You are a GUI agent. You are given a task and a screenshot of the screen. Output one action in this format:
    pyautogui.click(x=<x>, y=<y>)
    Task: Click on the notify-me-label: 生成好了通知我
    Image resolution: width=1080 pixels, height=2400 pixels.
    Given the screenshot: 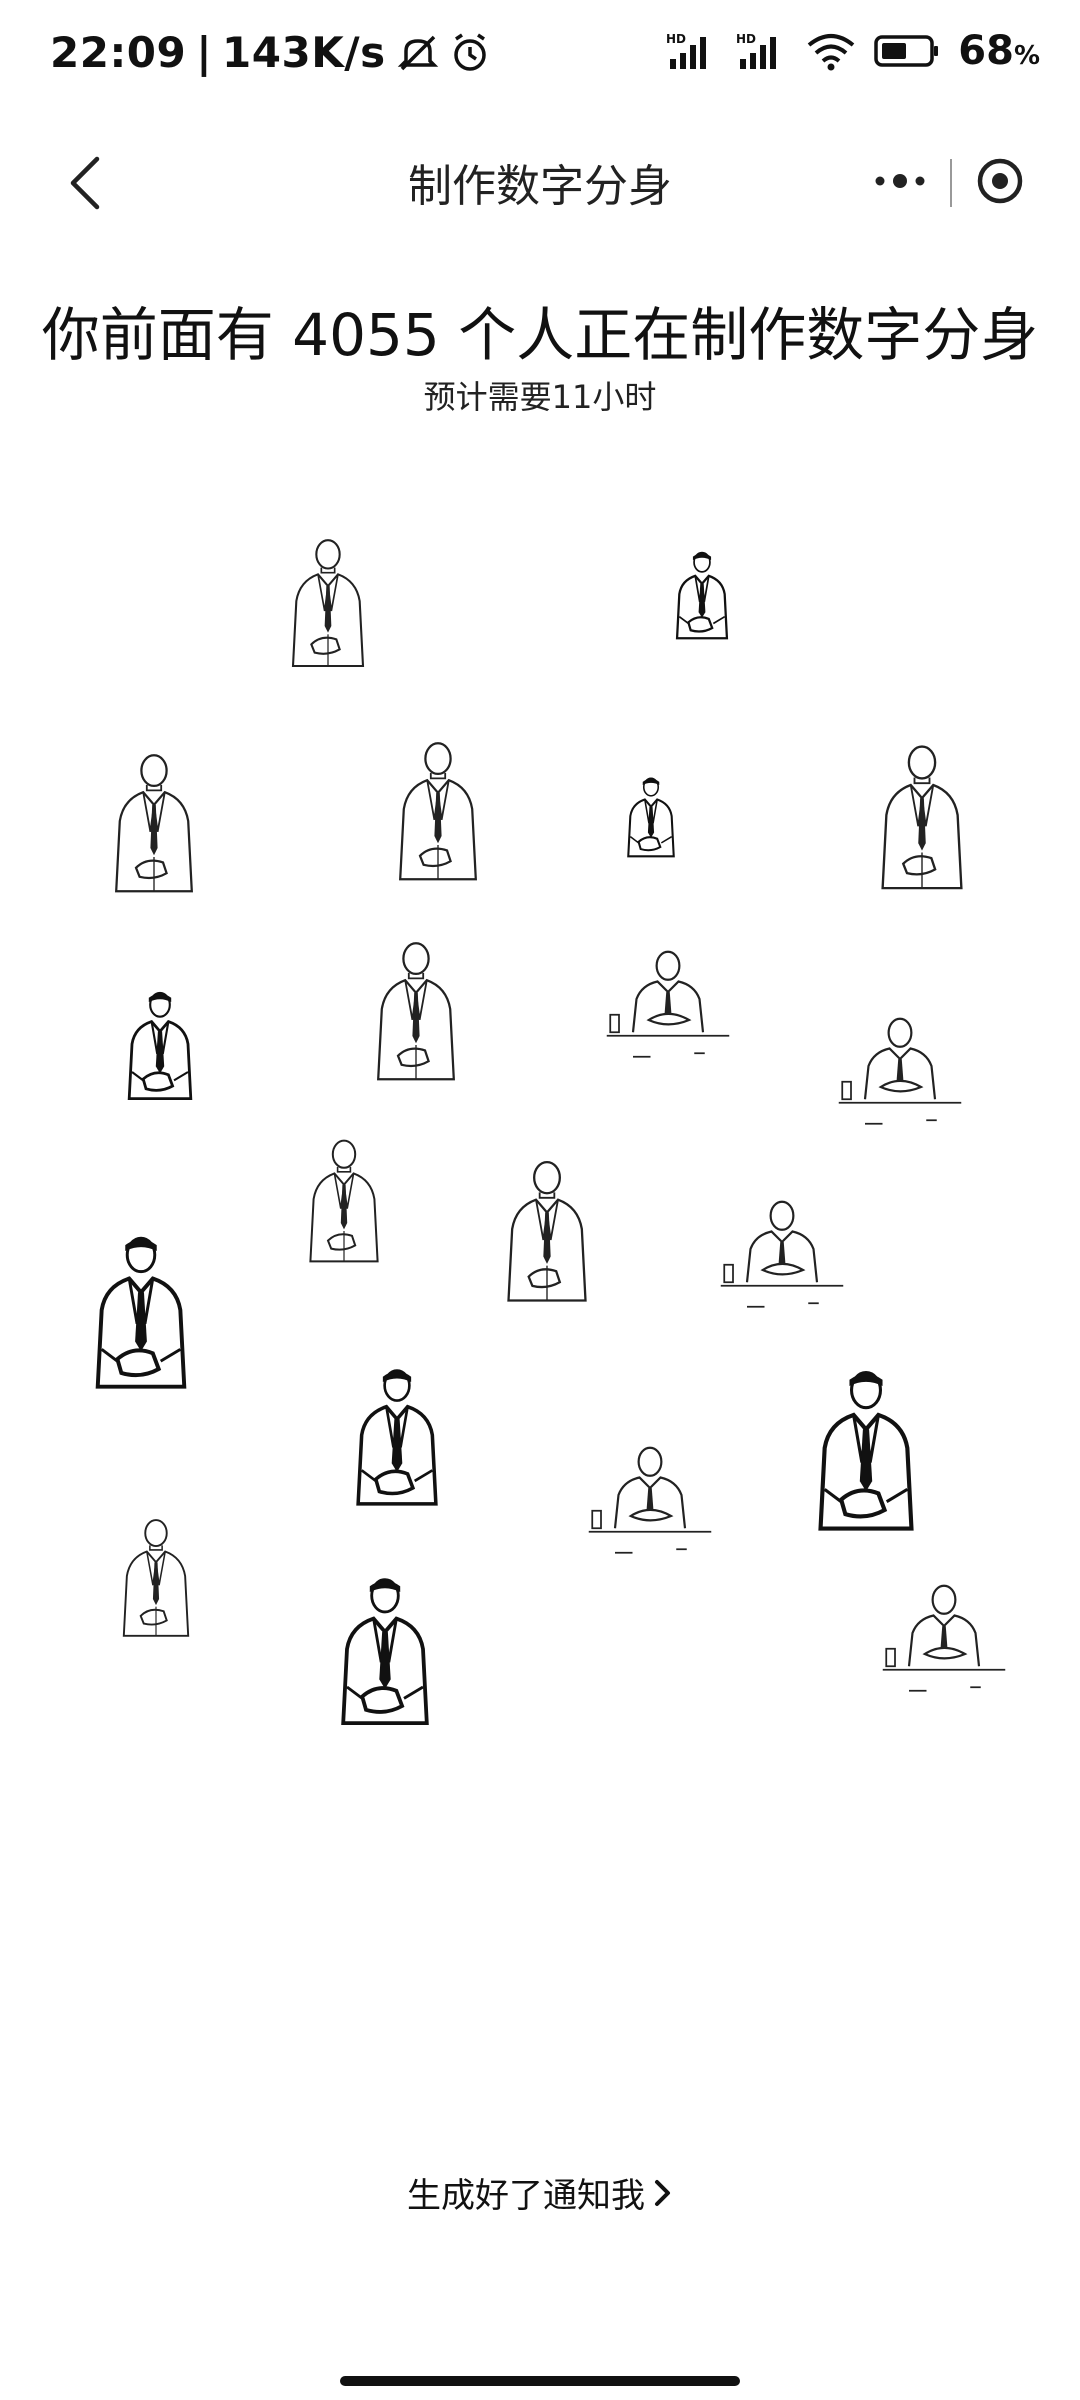 What is the action you would take?
    pyautogui.click(x=526, y=2196)
    